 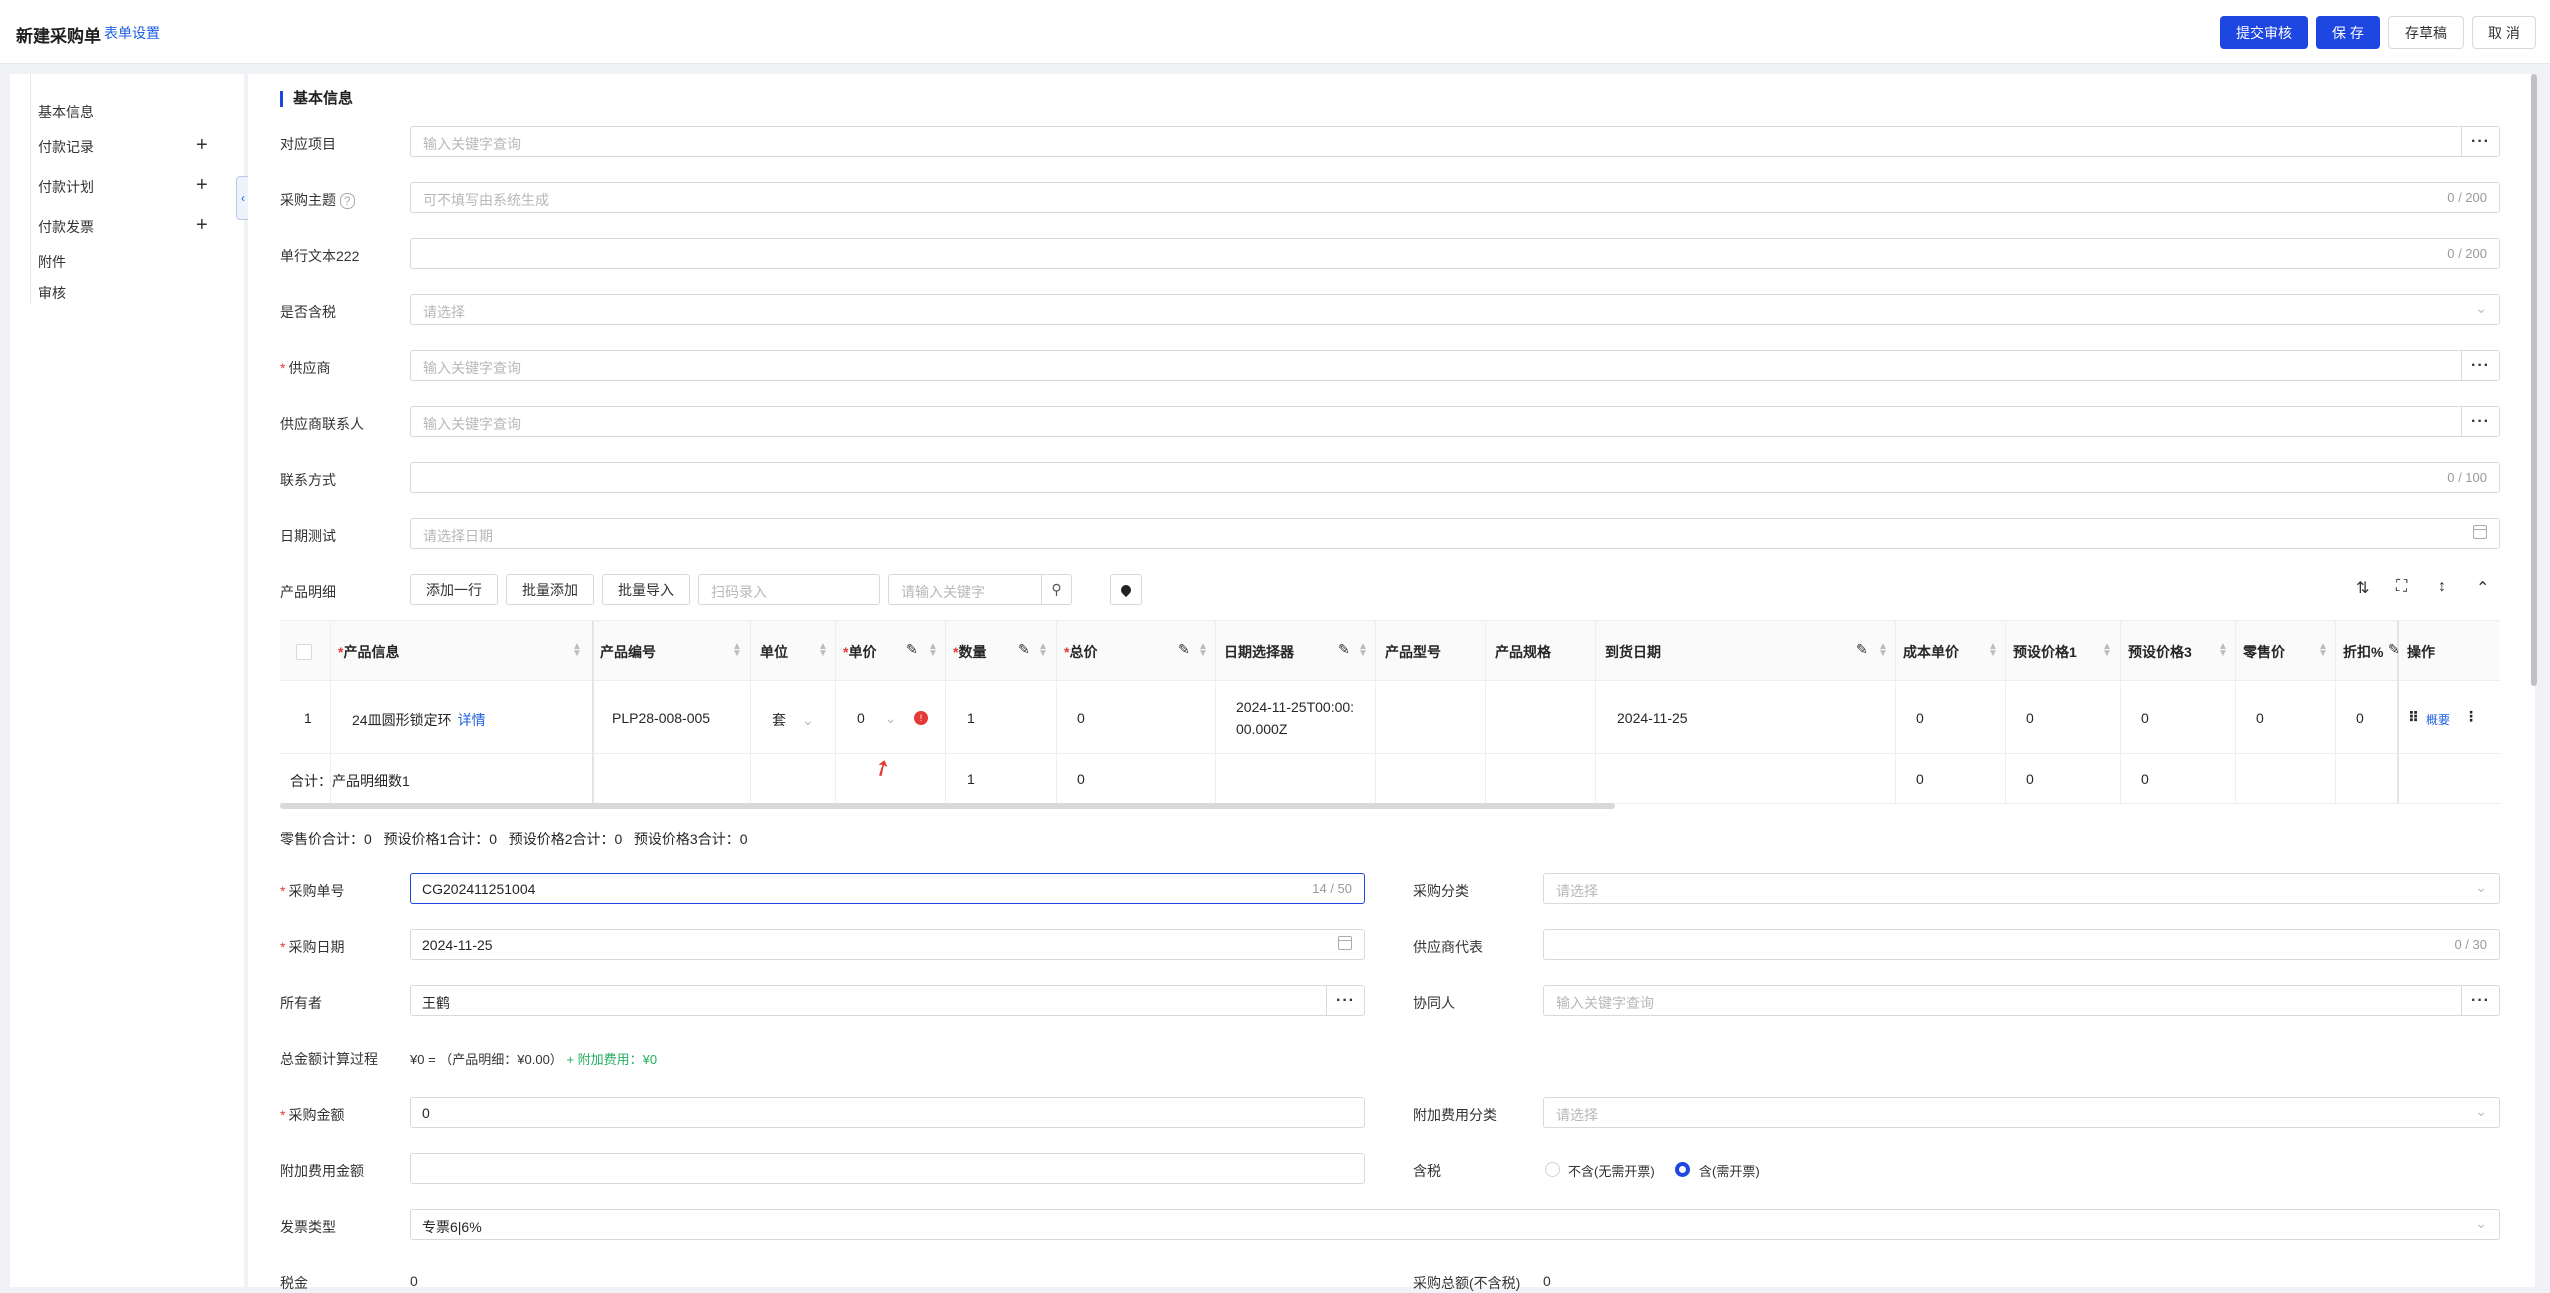 I want to click on supplier-rep-input: 0 / 30, so click(x=2021, y=944).